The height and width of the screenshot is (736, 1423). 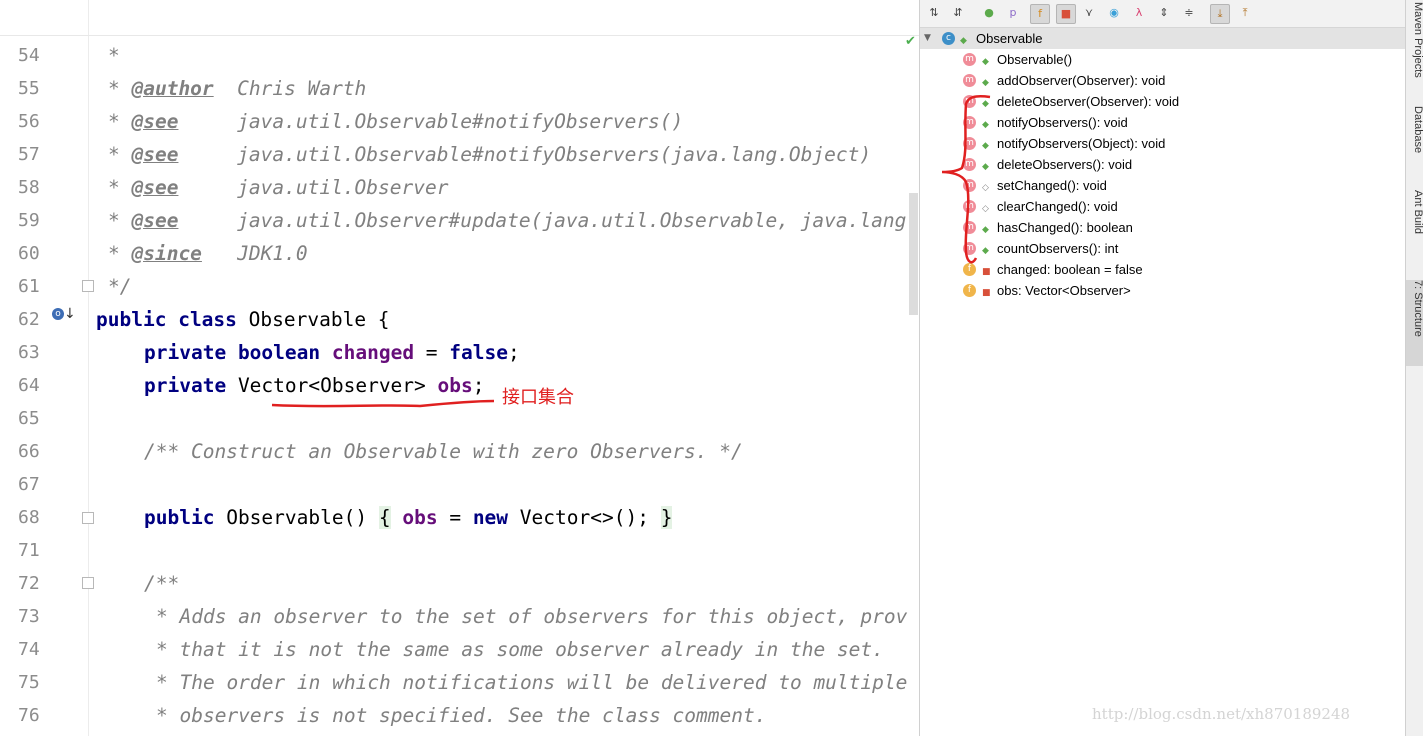 What do you see at coordinates (383, 403) in the screenshot?
I see `red-underline-annotation` at bounding box center [383, 403].